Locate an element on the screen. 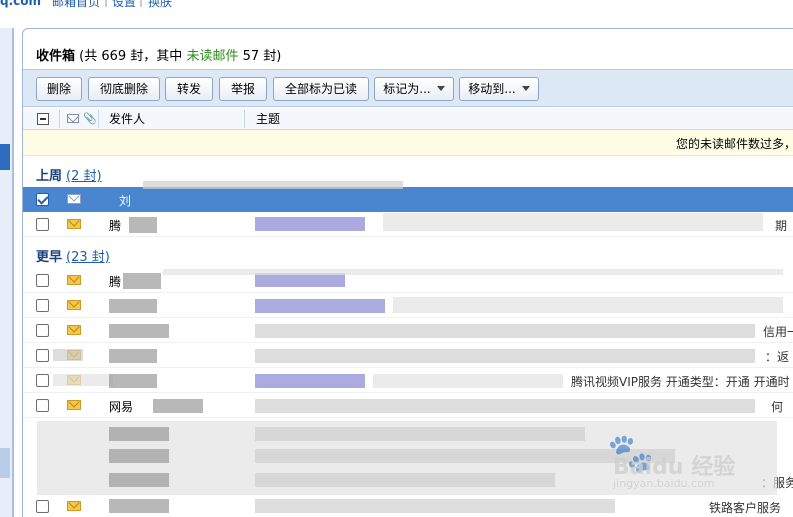  sidebar-active-item is located at coordinates (5, 157).